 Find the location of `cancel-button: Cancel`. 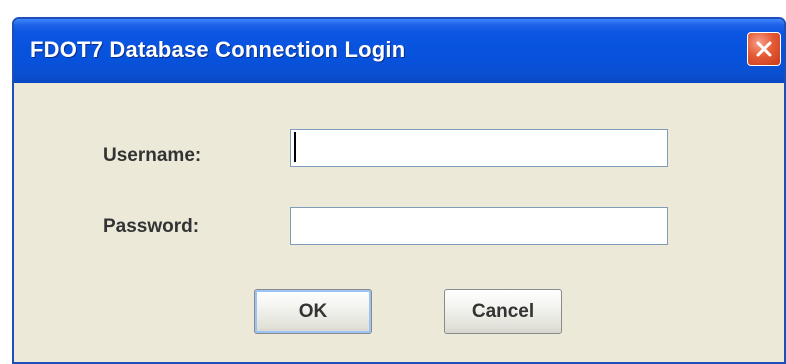

cancel-button: Cancel is located at coordinates (503, 311).